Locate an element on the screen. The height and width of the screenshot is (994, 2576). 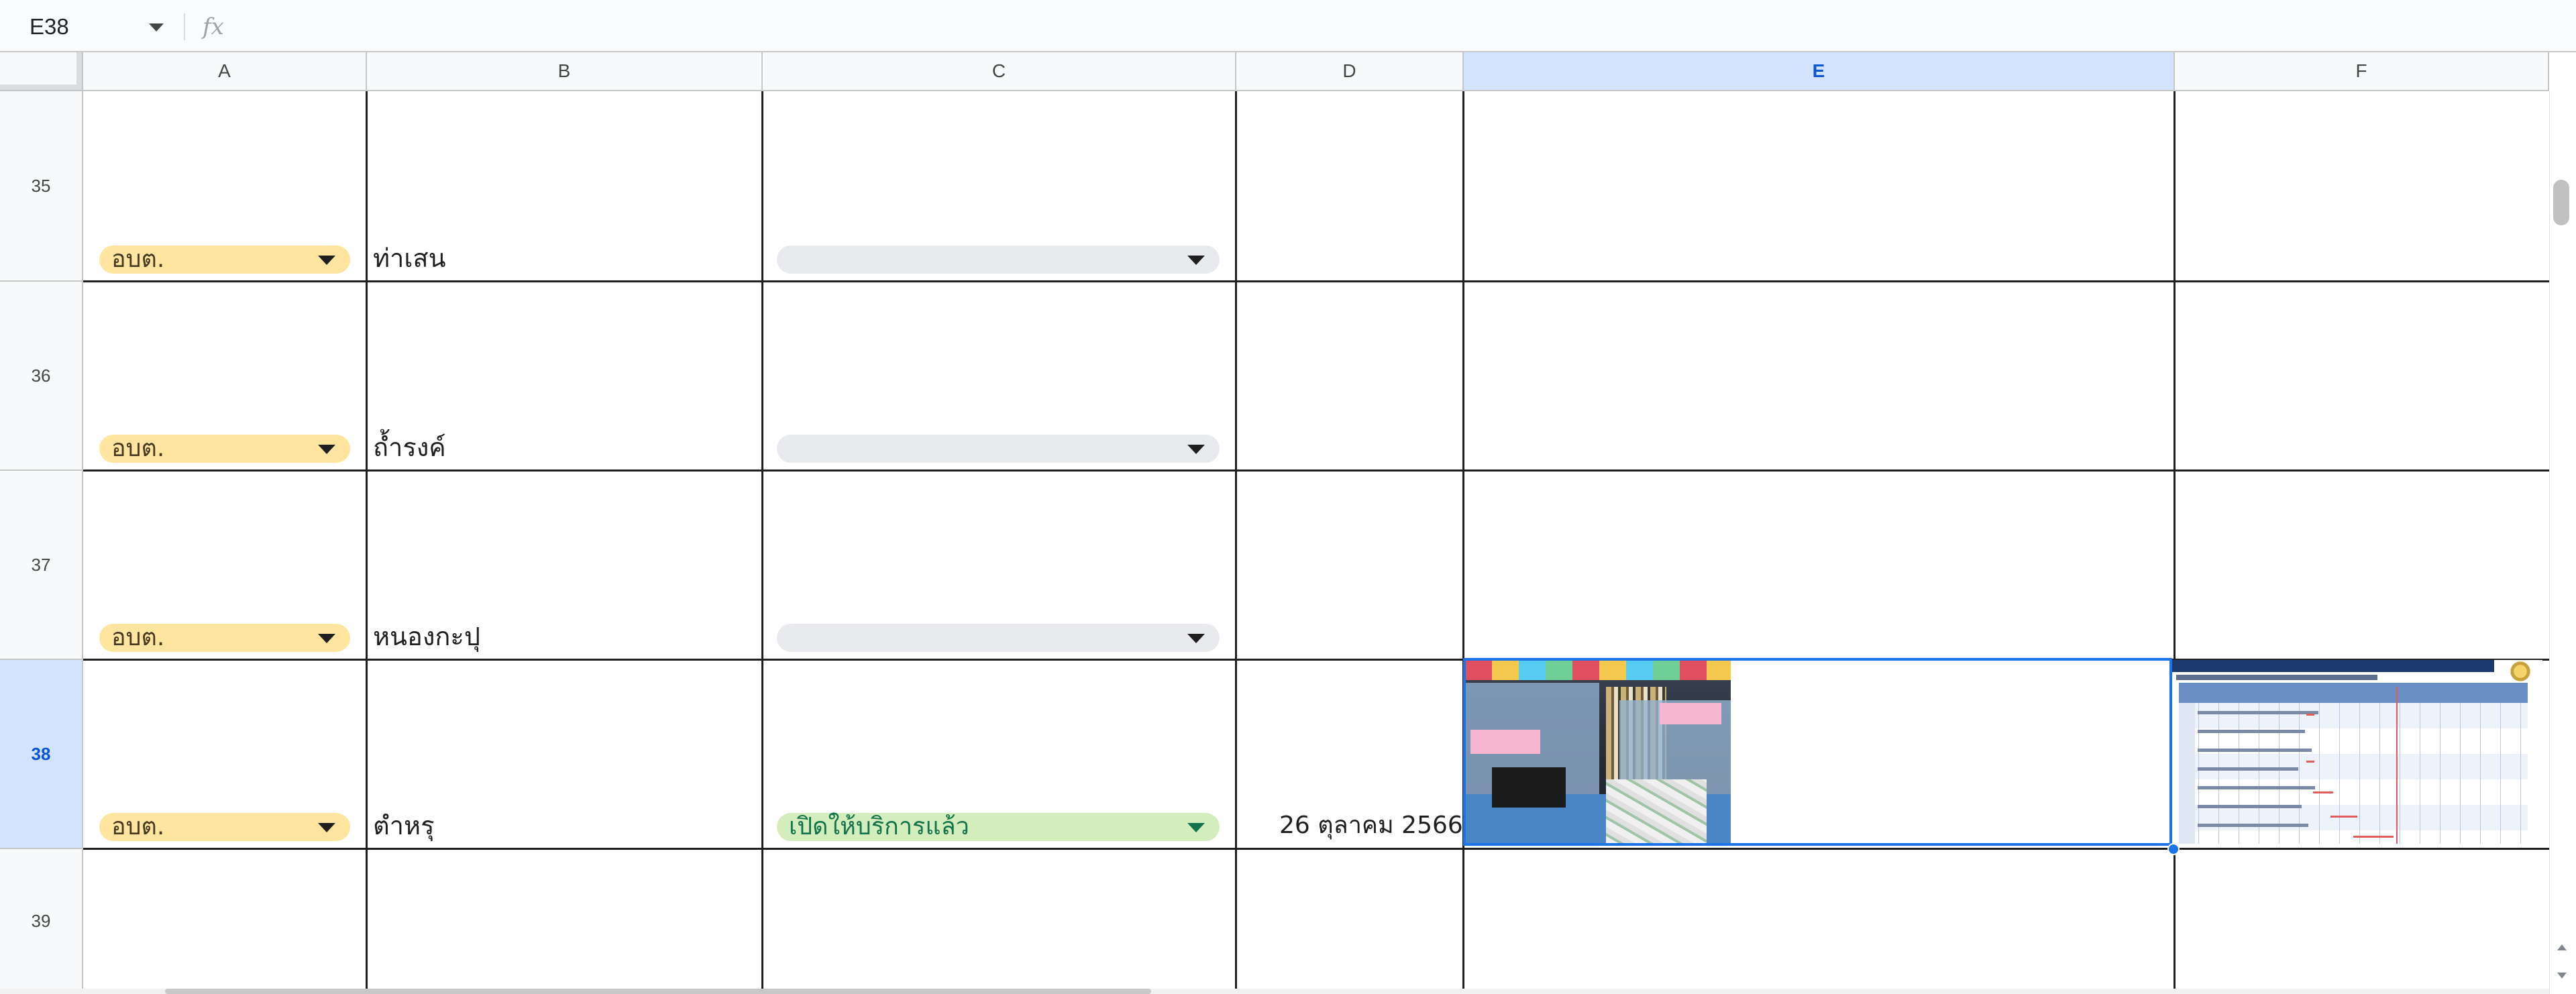
row-header-36: 36 is located at coordinates (41, 376).